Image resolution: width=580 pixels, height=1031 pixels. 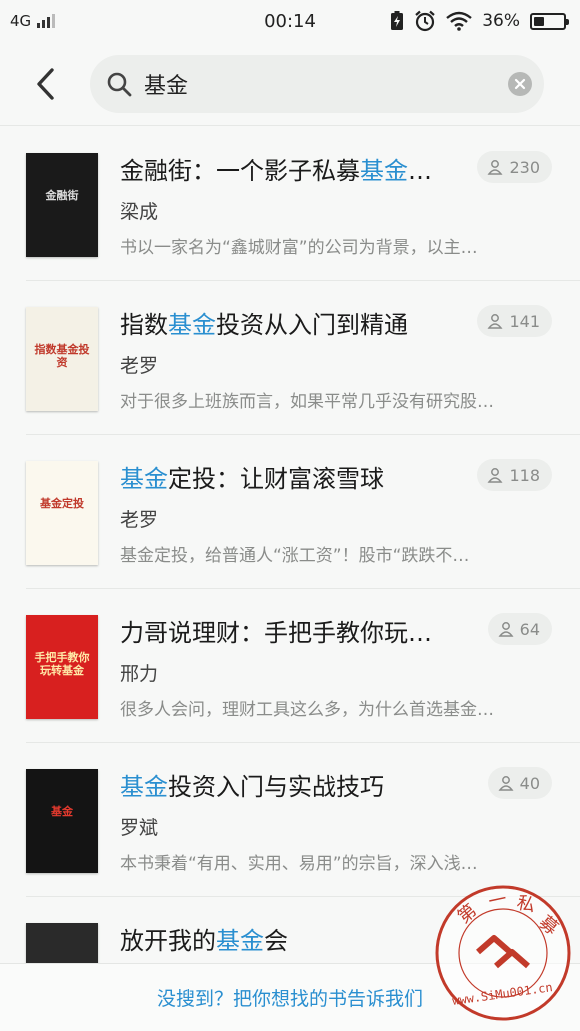 What do you see at coordinates (425, 21) in the screenshot?
I see `alarm-icon` at bounding box center [425, 21].